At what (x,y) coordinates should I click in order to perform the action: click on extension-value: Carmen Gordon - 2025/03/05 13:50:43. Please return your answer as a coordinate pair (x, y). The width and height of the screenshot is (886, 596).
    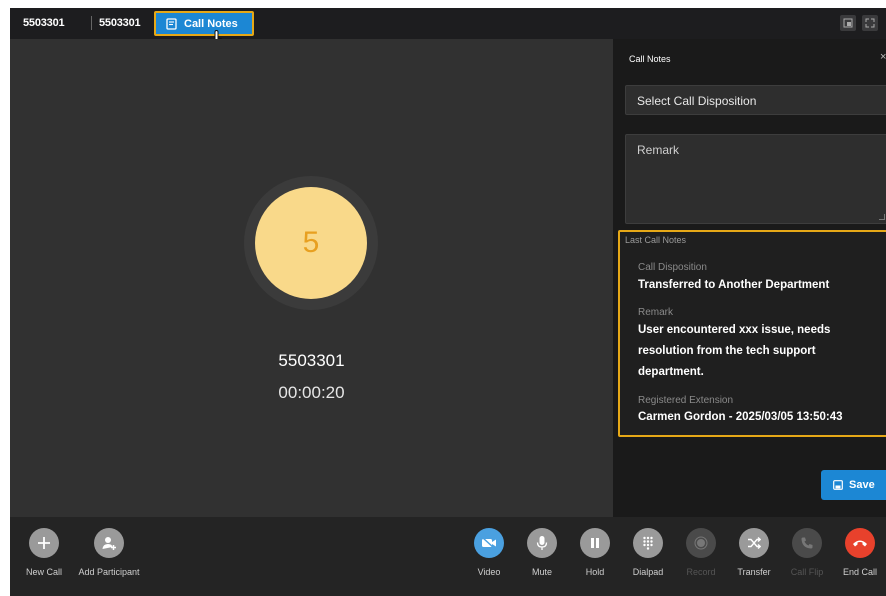
    Looking at the image, I should click on (740, 417).